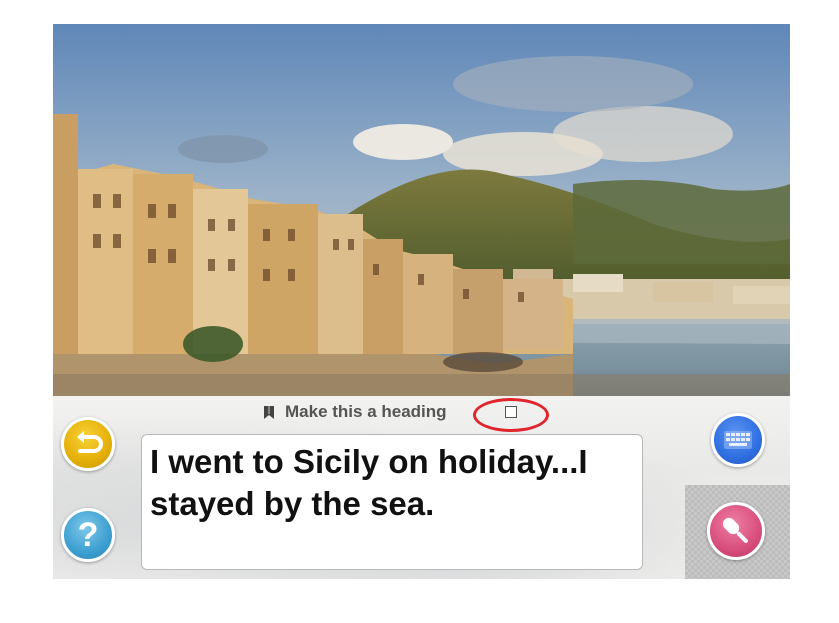  Describe the element at coordinates (366, 411) in the screenshot. I see `heading-toggle-label: Make this a heading` at that location.